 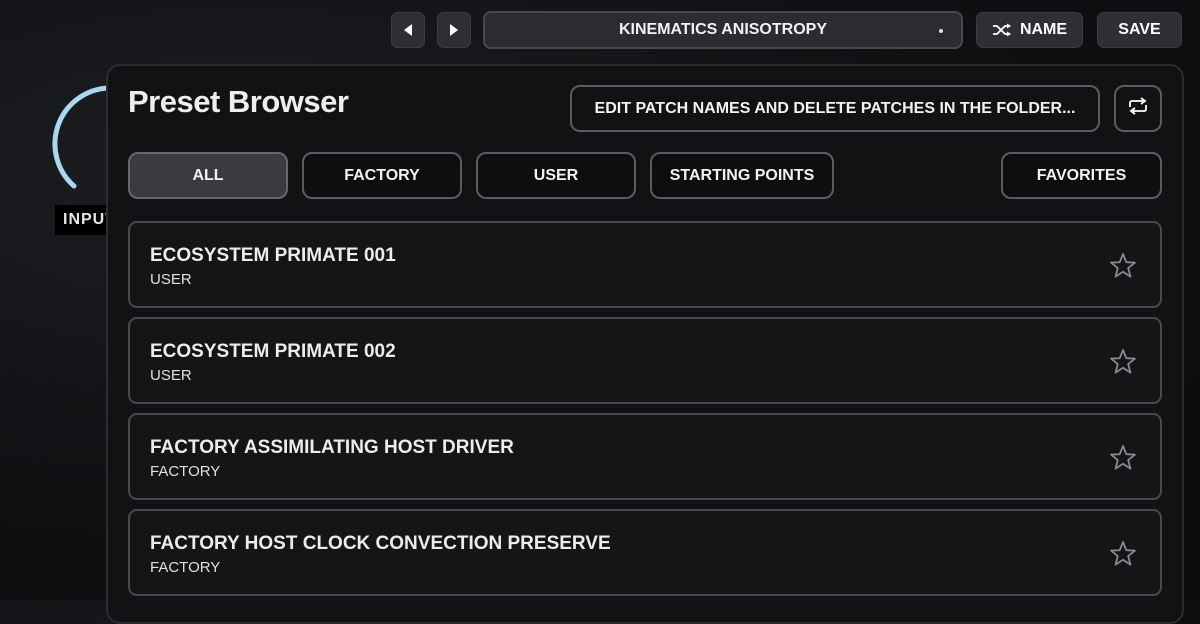 I want to click on preset-row: ECOSYSTEM PRIMATE 001 USER, so click(x=645, y=264).